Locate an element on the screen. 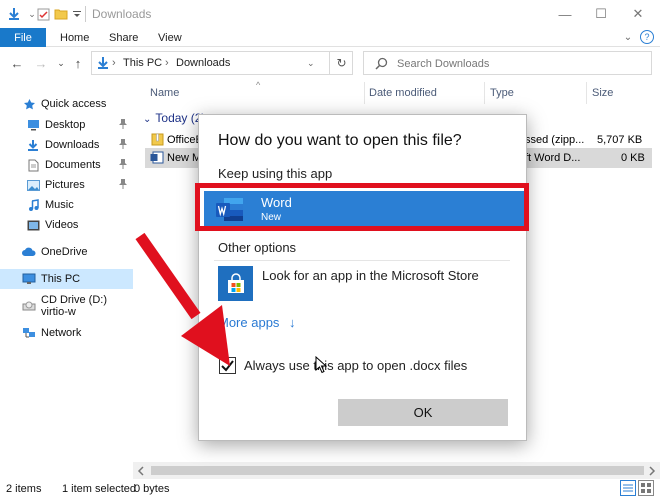 Image resolution: width=660 pixels, height=498 pixels. nav-label: Downloads is located at coordinates (72, 145).